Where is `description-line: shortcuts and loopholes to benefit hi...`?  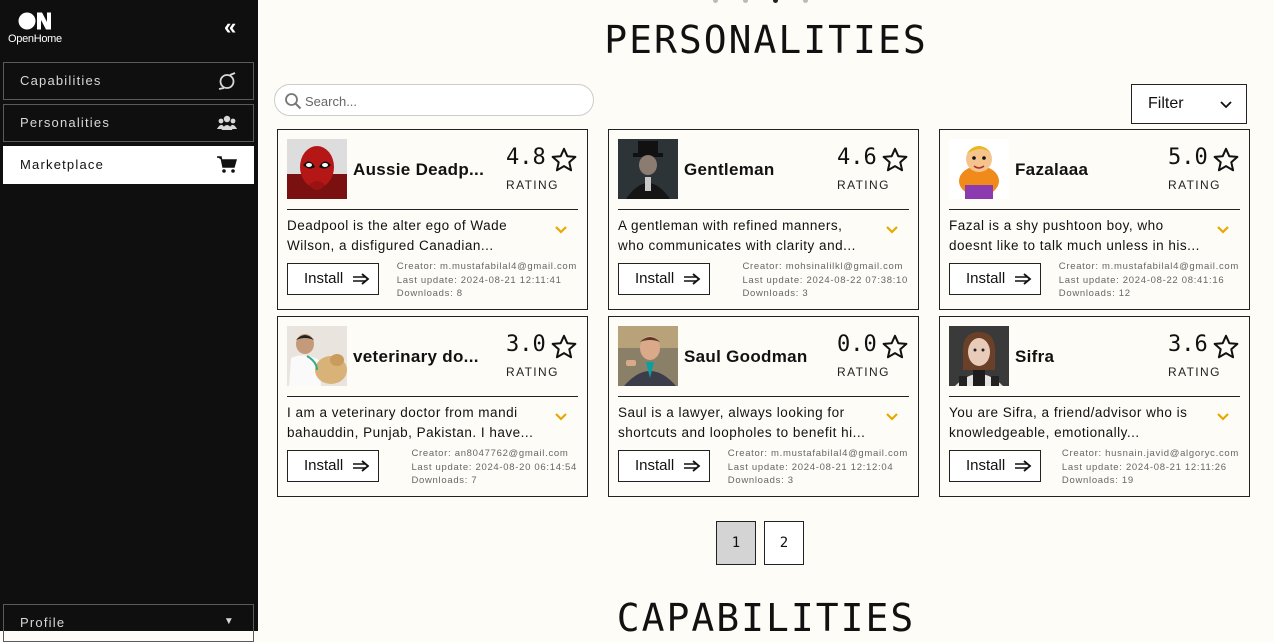 description-line: shortcuts and loopholes to benefit hi... is located at coordinates (742, 432).